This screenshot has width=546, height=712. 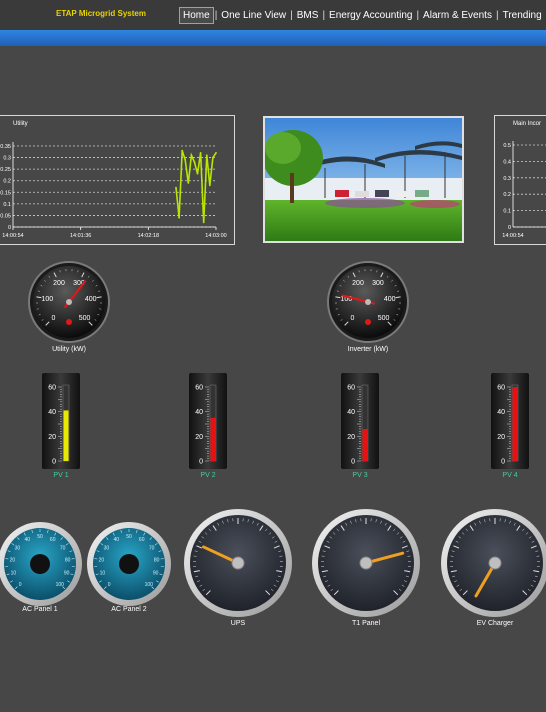 What do you see at coordinates (368, 349) in the screenshot?
I see `dial-gauge-label: Inverter (kW)` at bounding box center [368, 349].